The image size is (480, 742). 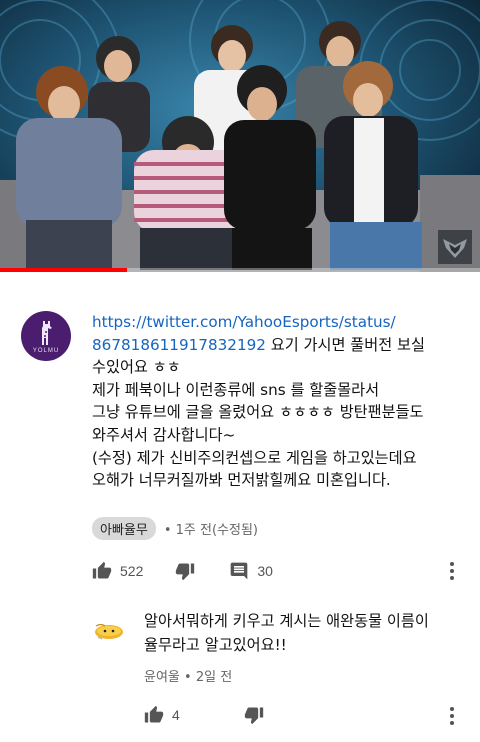 I want to click on avatar-brand-text: YOLMU, so click(x=46, y=350).